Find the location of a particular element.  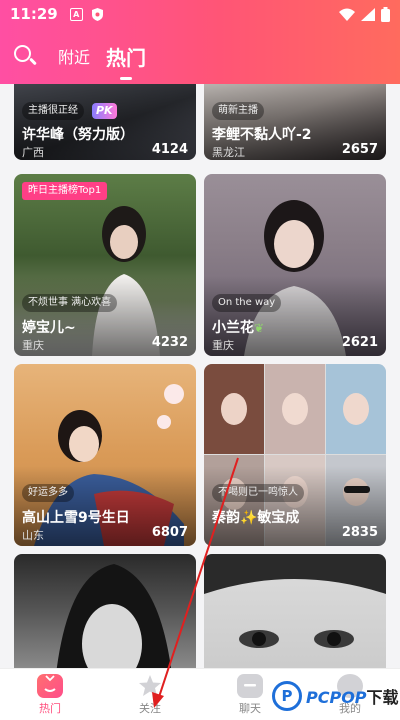

streamer-name: 秦韵✨敏宝成 is located at coordinates (256, 518).